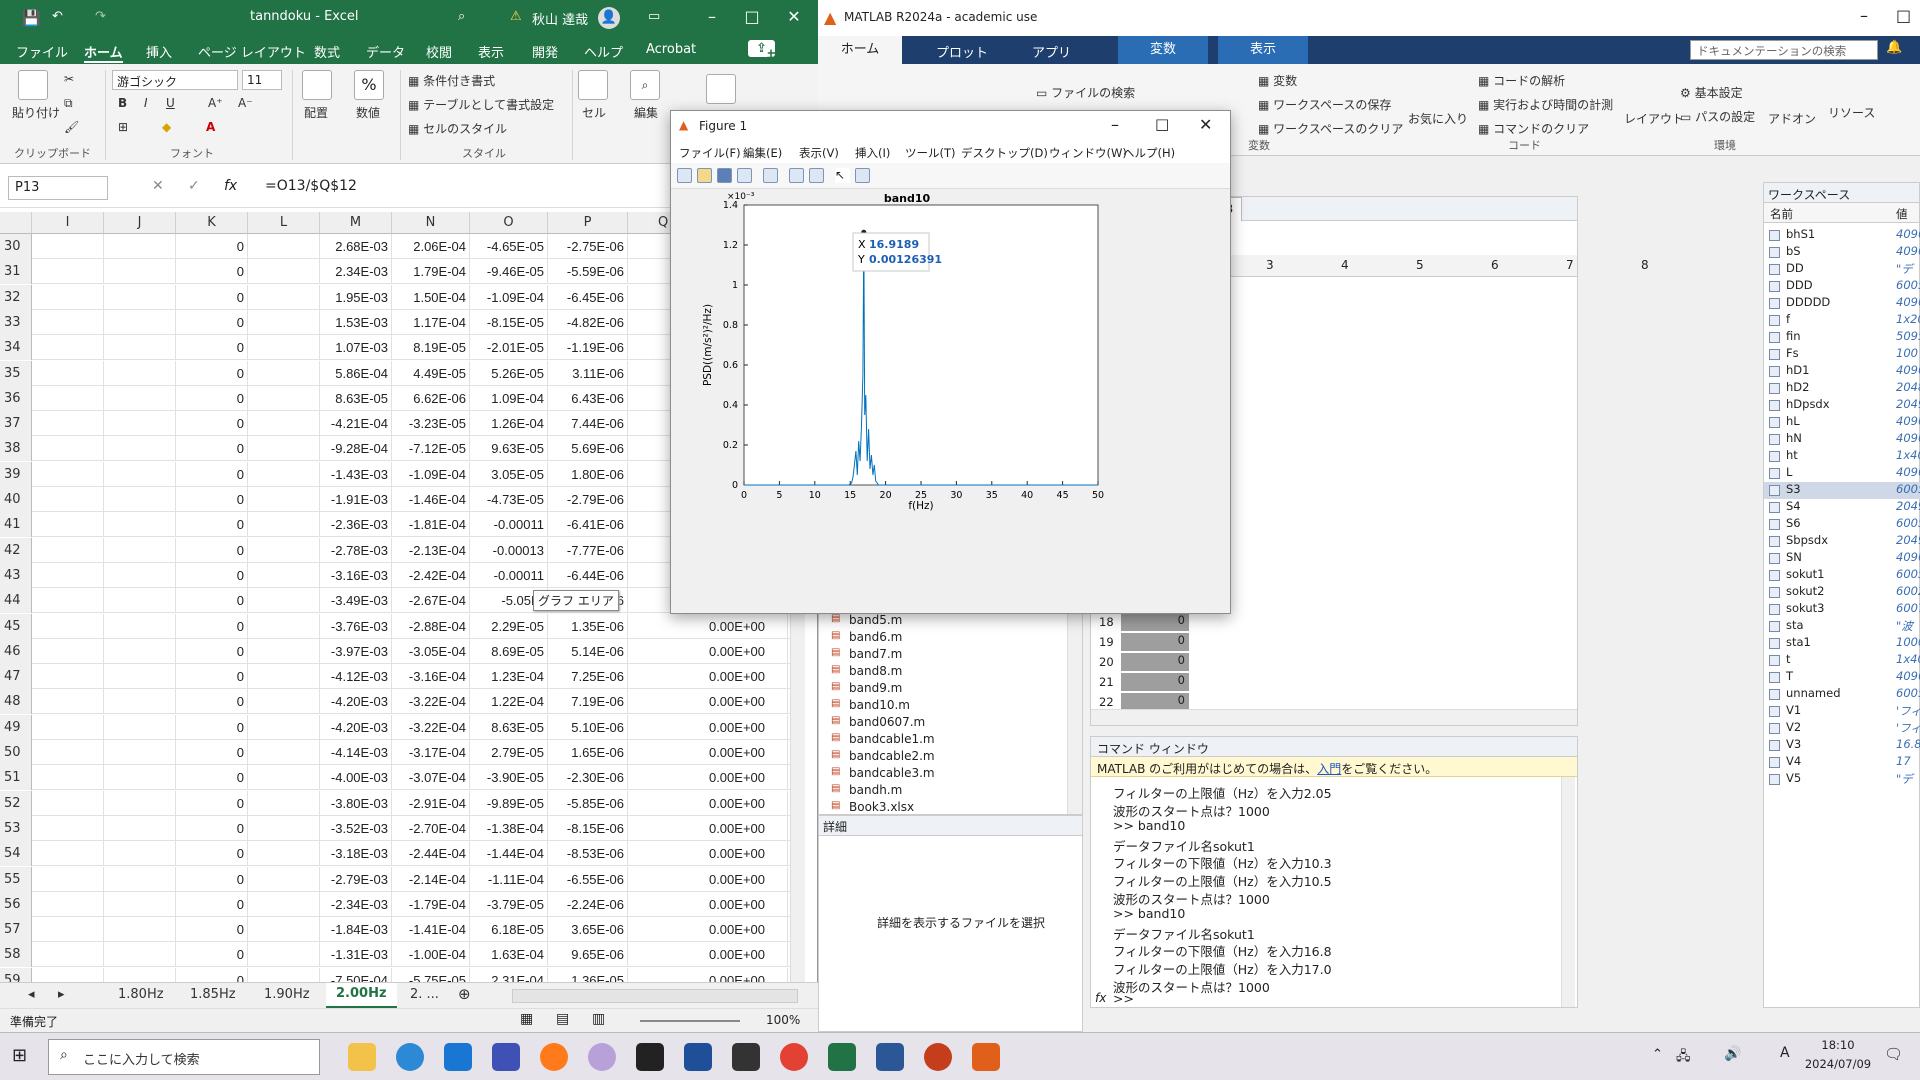 The width and height of the screenshot is (1920, 1080). I want to click on function-icon: fx, so click(230, 186).